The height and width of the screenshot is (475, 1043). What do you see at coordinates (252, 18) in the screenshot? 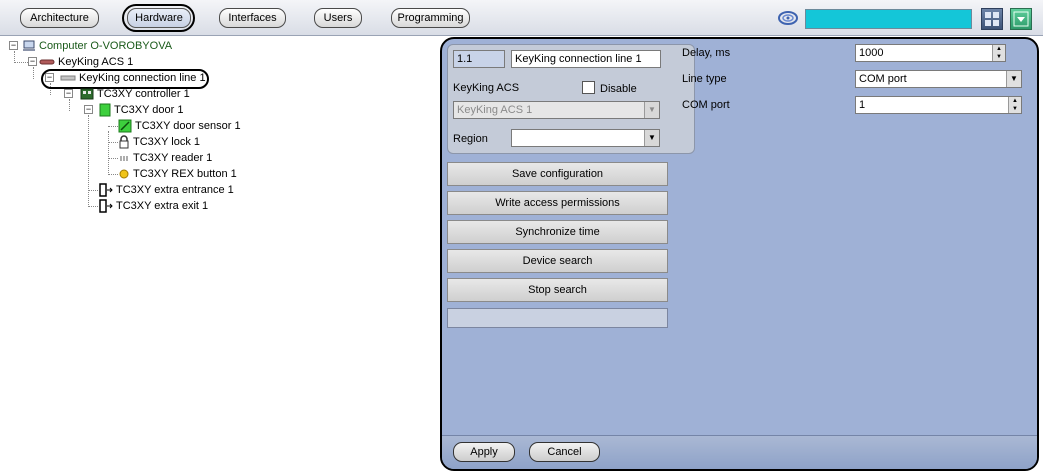
I see `tab-interfaces: Interfaces` at bounding box center [252, 18].